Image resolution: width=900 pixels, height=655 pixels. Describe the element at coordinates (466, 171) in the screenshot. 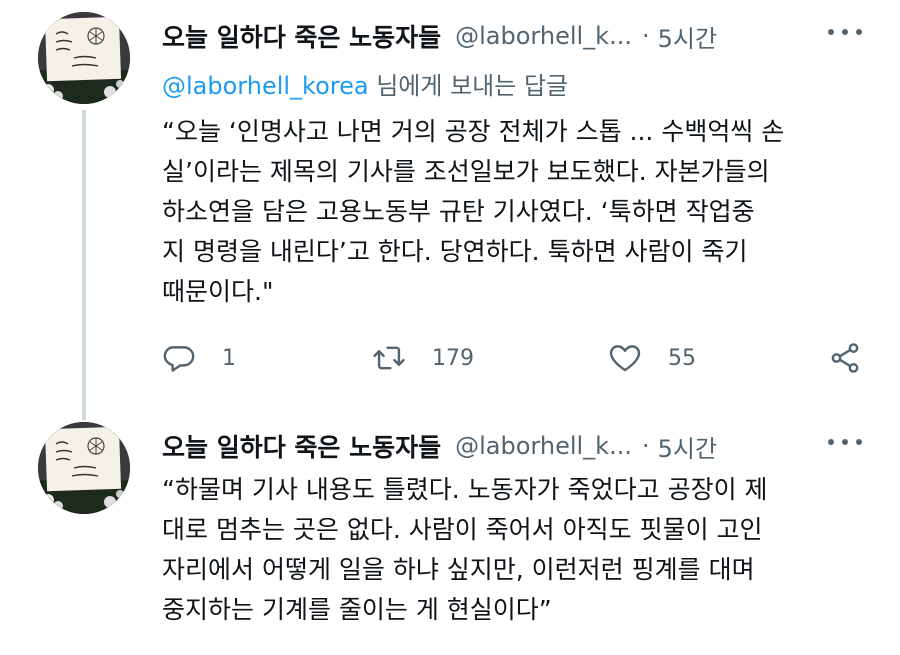

I see `tweet-text-line: 실’이라는 제목의 기사를 조선일보가 보도했다. 자본가들의` at that location.